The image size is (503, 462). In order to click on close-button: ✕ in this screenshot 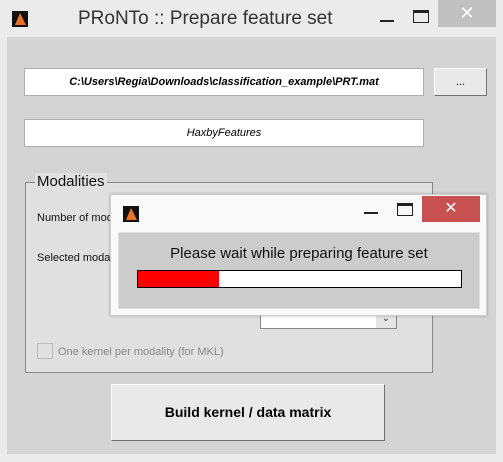, I will do `click(467, 13)`.